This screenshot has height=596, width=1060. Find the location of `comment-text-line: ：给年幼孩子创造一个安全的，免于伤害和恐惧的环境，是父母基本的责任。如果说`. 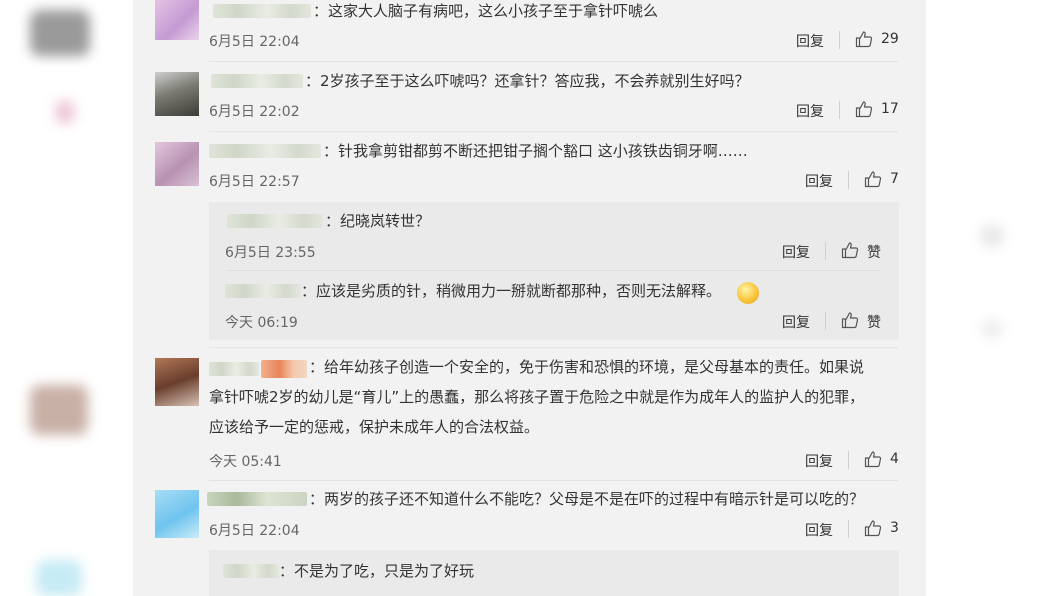

comment-text-line: ：给年幼孩子创造一个安全的，免于伤害和恐惧的环境，是父母基本的责任。如果说 is located at coordinates (587, 367).